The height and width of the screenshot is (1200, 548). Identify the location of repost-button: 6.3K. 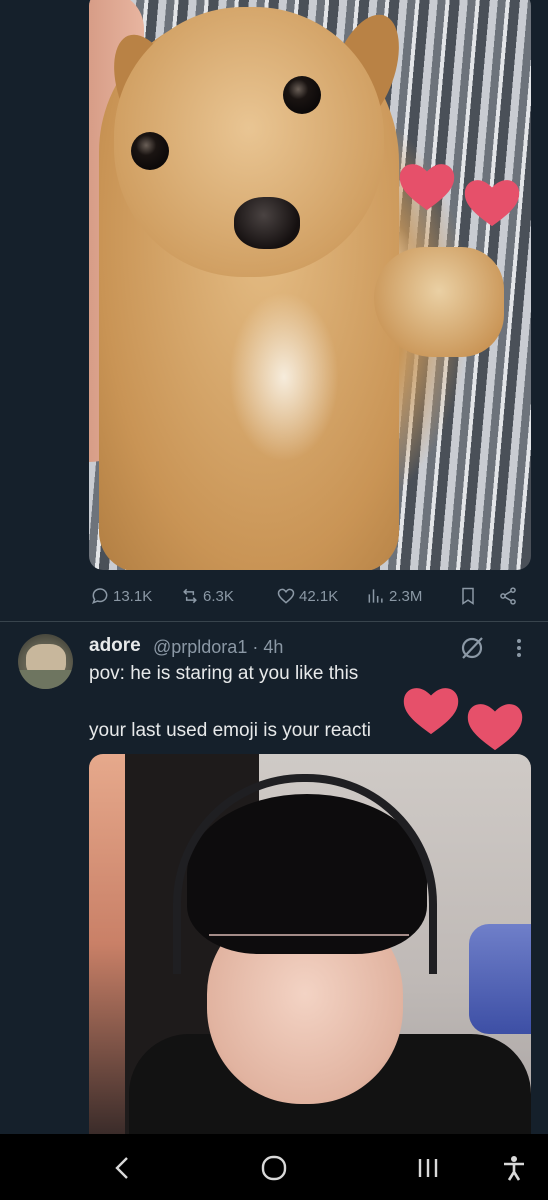
(207, 596).